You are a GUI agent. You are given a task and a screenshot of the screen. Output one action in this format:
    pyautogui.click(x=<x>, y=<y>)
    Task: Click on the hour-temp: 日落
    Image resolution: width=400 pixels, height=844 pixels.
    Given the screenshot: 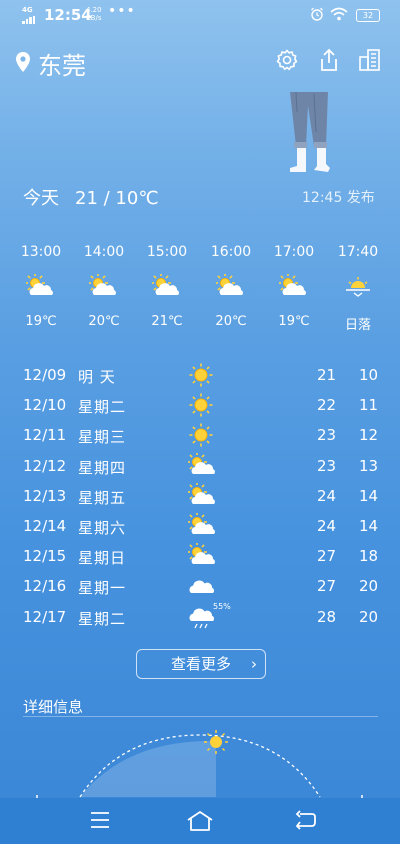 What is the action you would take?
    pyautogui.click(x=357, y=325)
    